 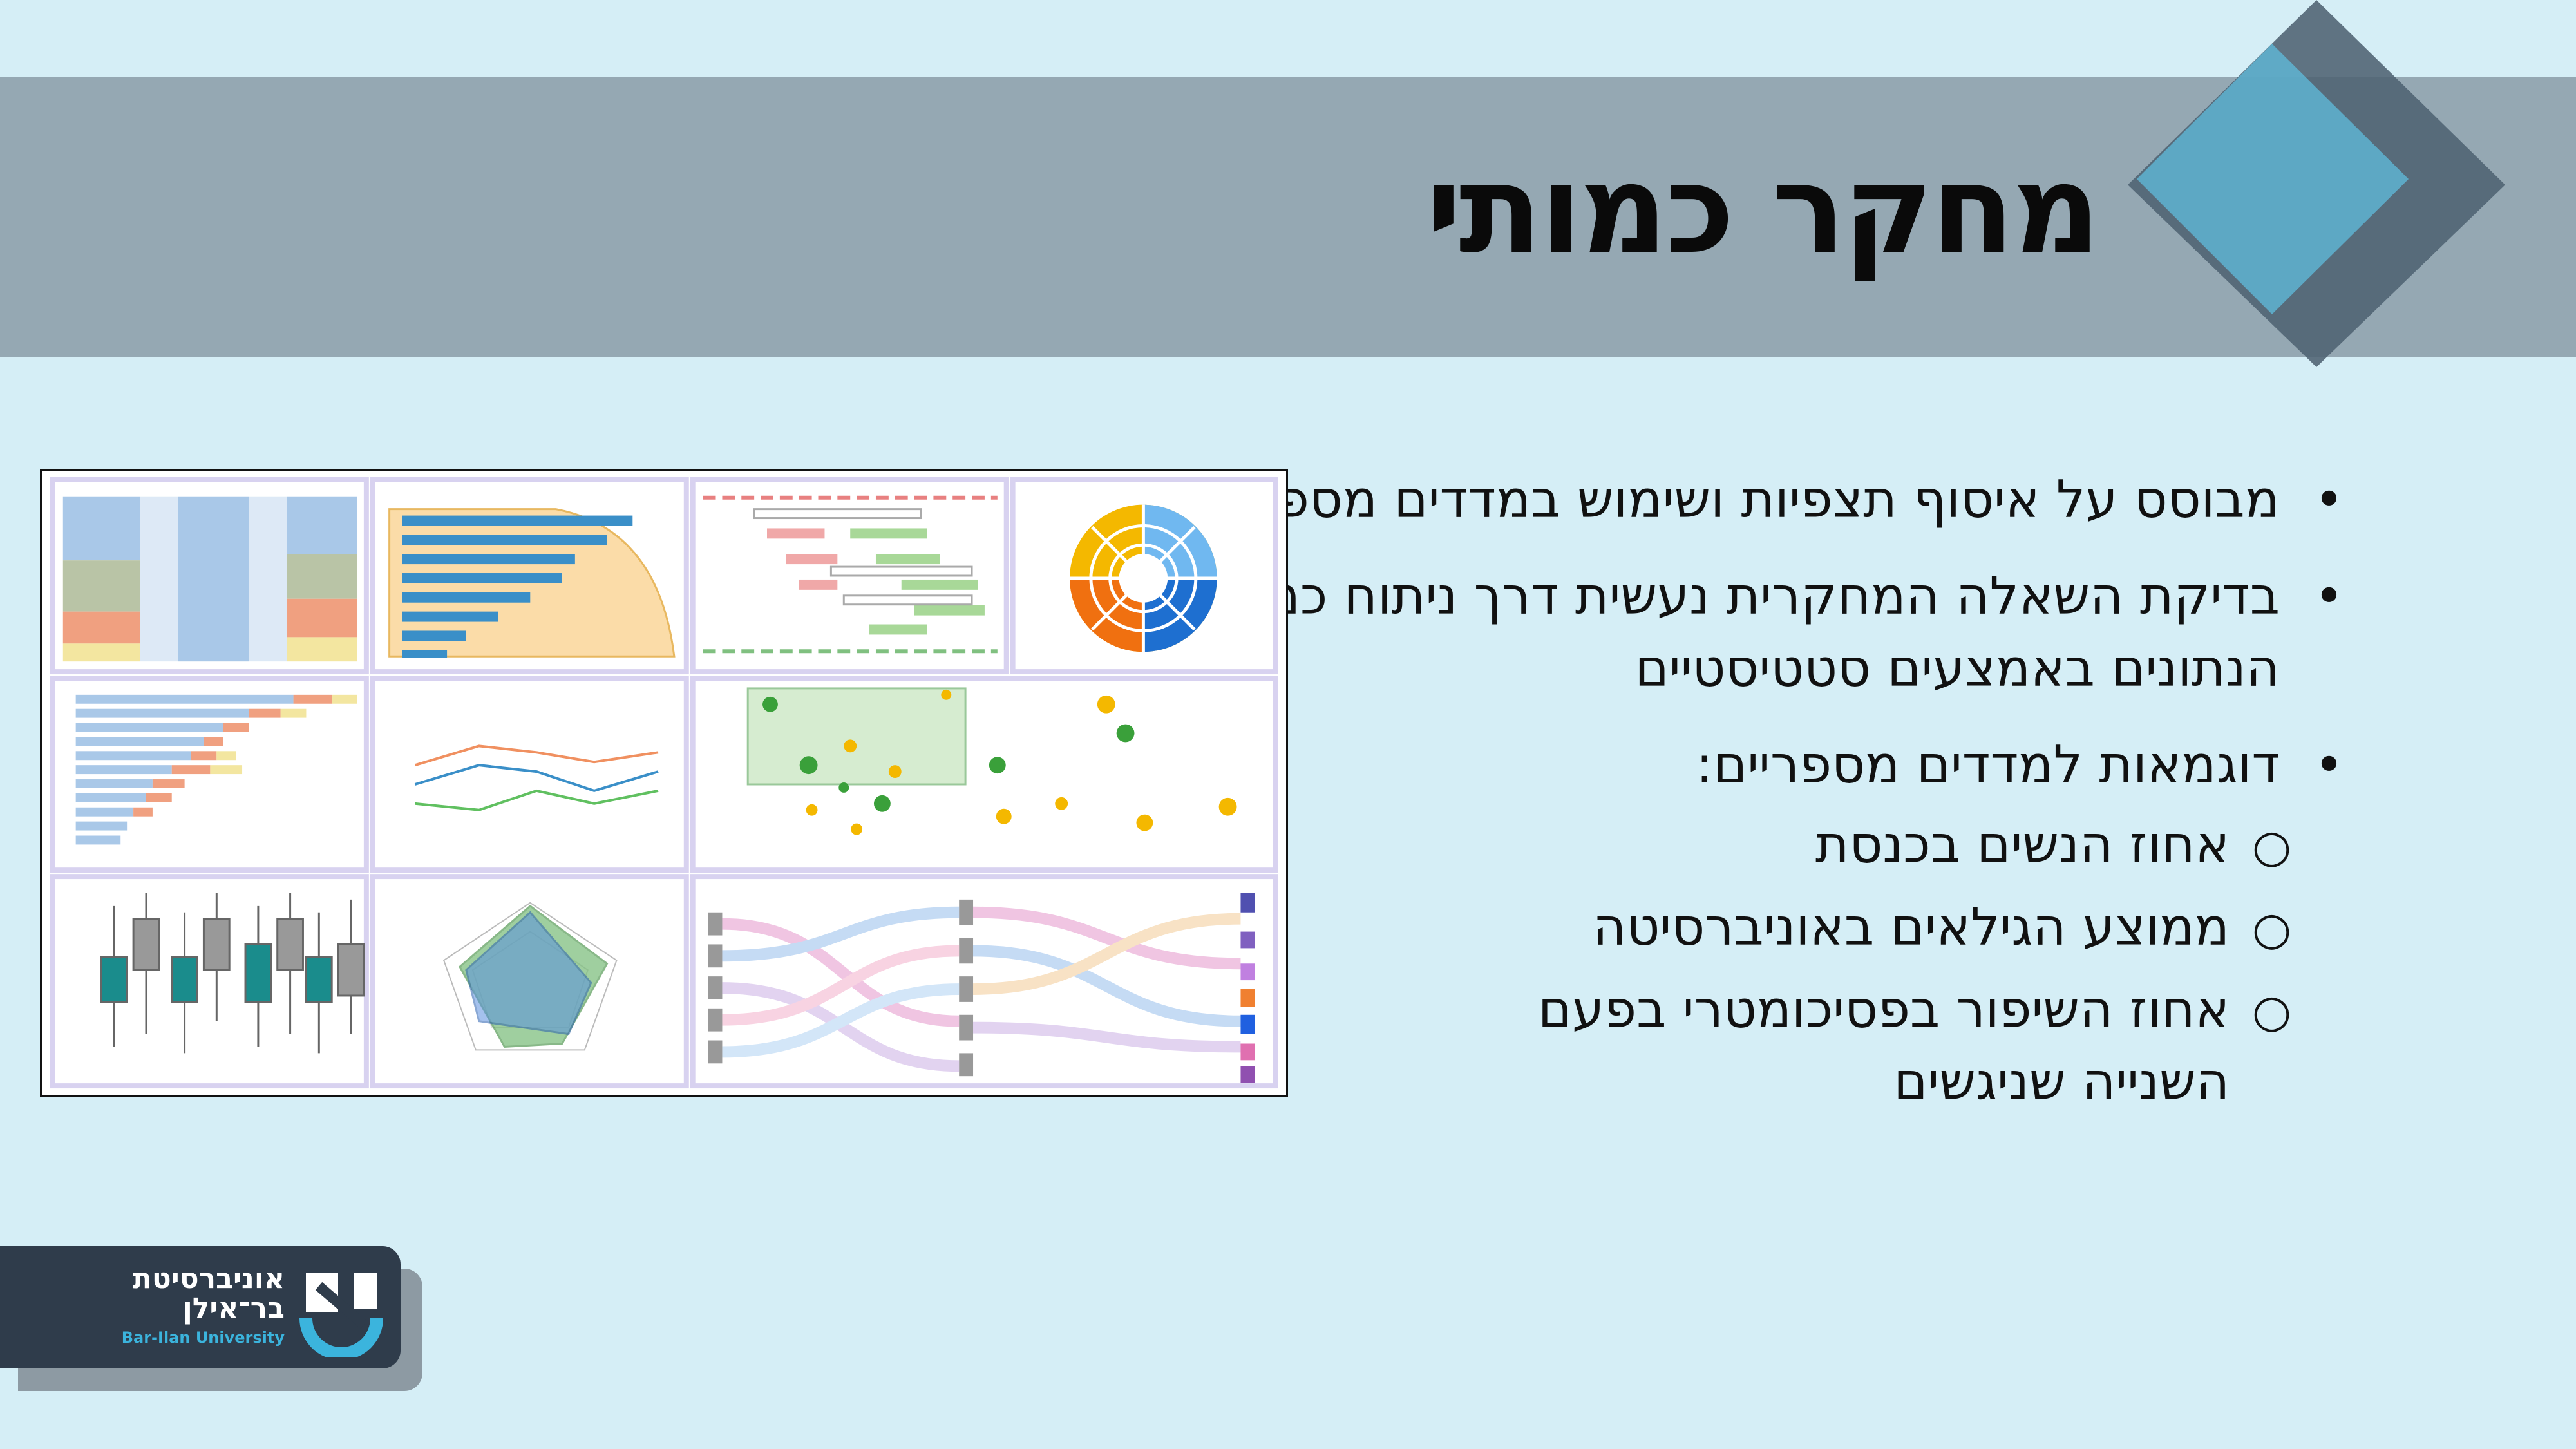 What do you see at coordinates (1988, 765) in the screenshot?
I see `bullet-text: דוגמאות למדדים מספריים:` at bounding box center [1988, 765].